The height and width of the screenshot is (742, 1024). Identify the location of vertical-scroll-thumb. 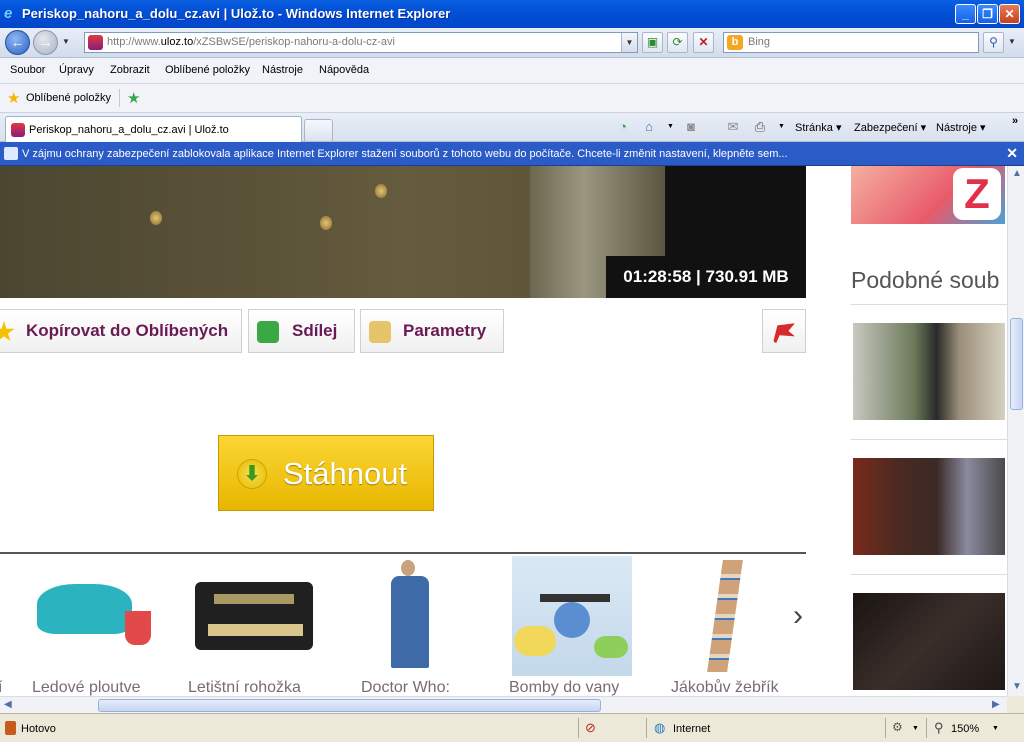
(1016, 364).